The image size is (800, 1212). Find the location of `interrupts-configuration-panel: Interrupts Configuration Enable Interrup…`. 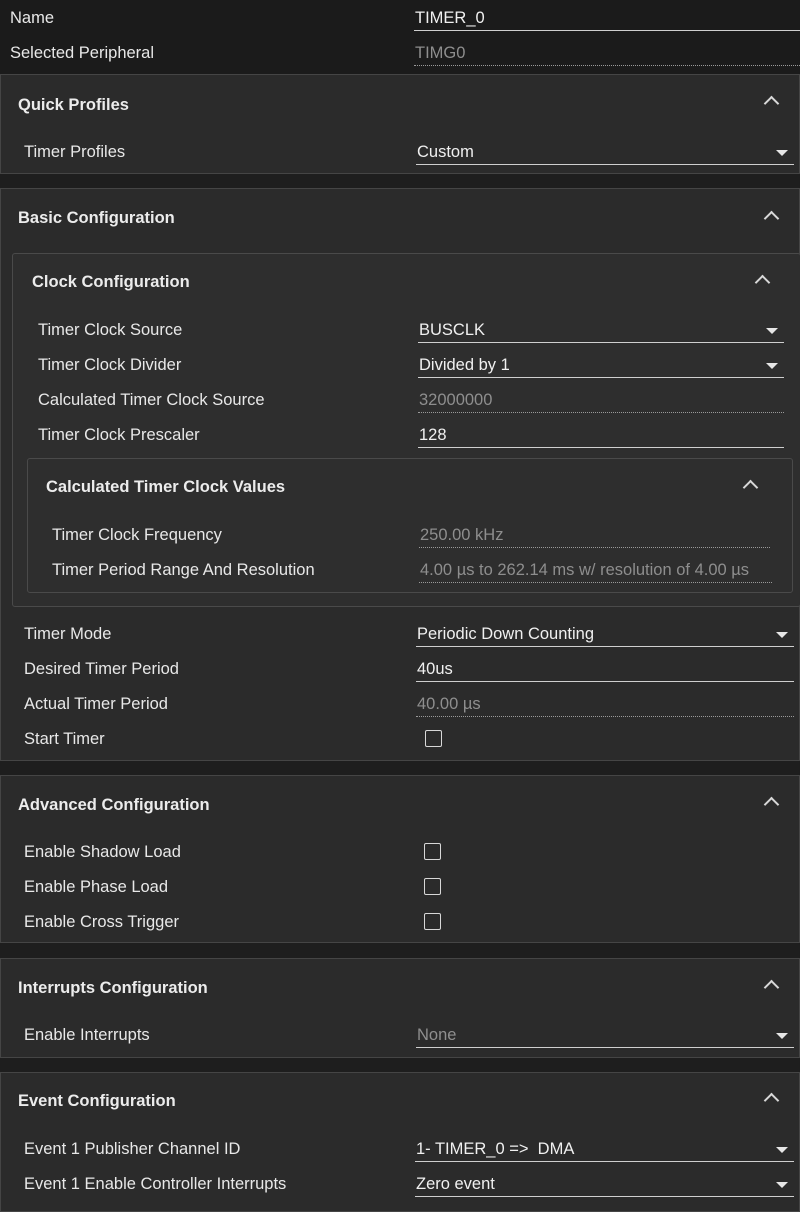

interrupts-configuration-panel: Interrupts Configuration Enable Interrup… is located at coordinates (400, 1008).